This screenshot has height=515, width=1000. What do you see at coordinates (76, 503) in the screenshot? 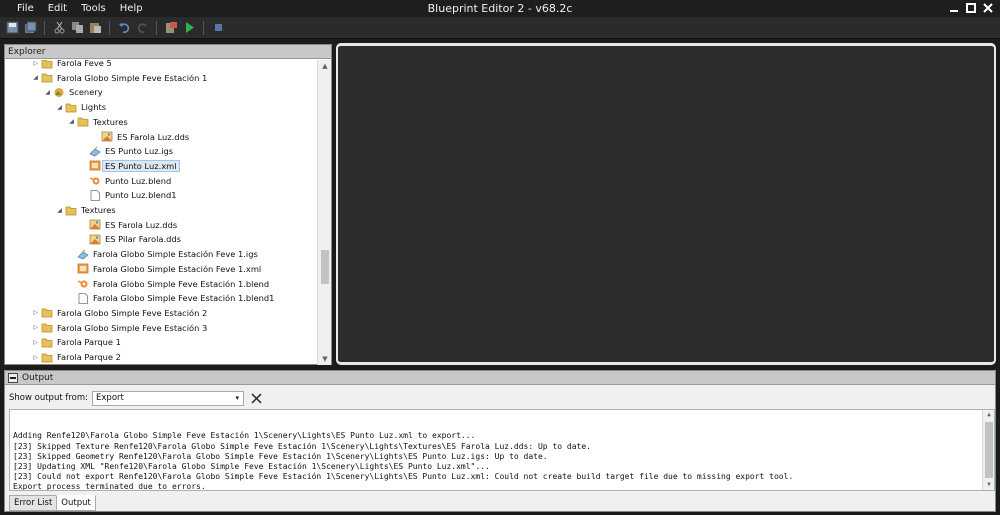
I see `tab-output: Output` at bounding box center [76, 503].